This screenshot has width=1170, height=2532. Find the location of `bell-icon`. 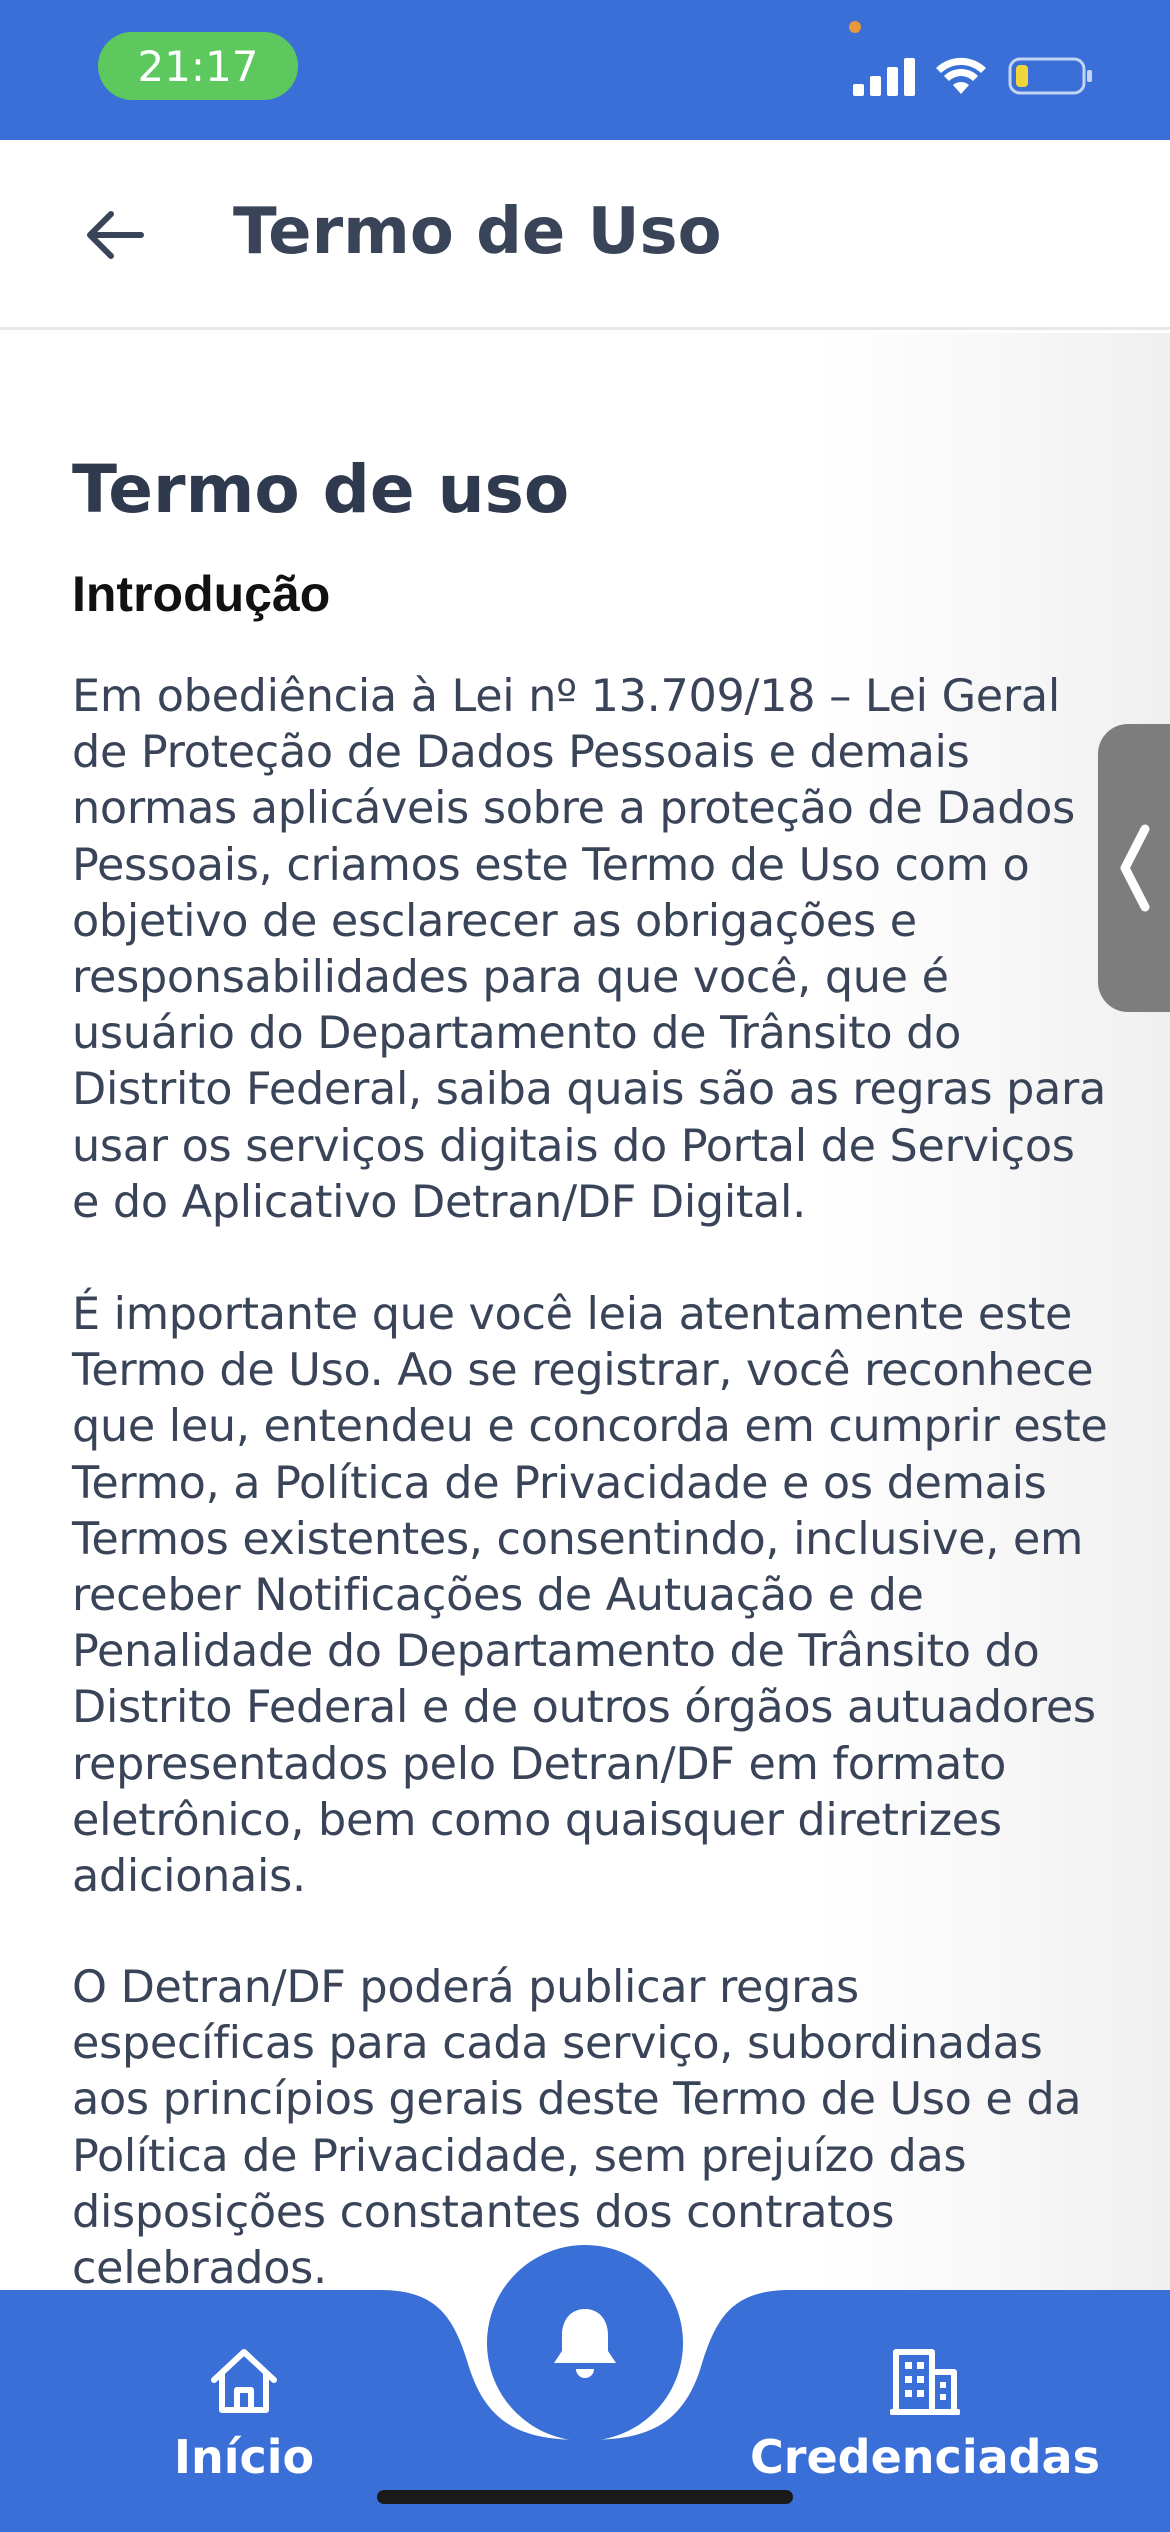

bell-icon is located at coordinates (585, 2343).